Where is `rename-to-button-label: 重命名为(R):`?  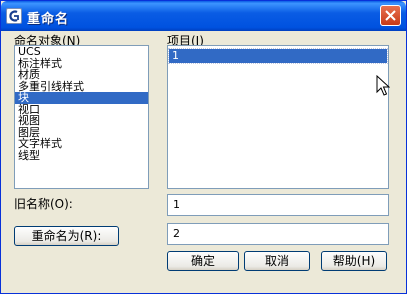
rename-to-button-label: 重命名为(R): is located at coordinates (66, 236).